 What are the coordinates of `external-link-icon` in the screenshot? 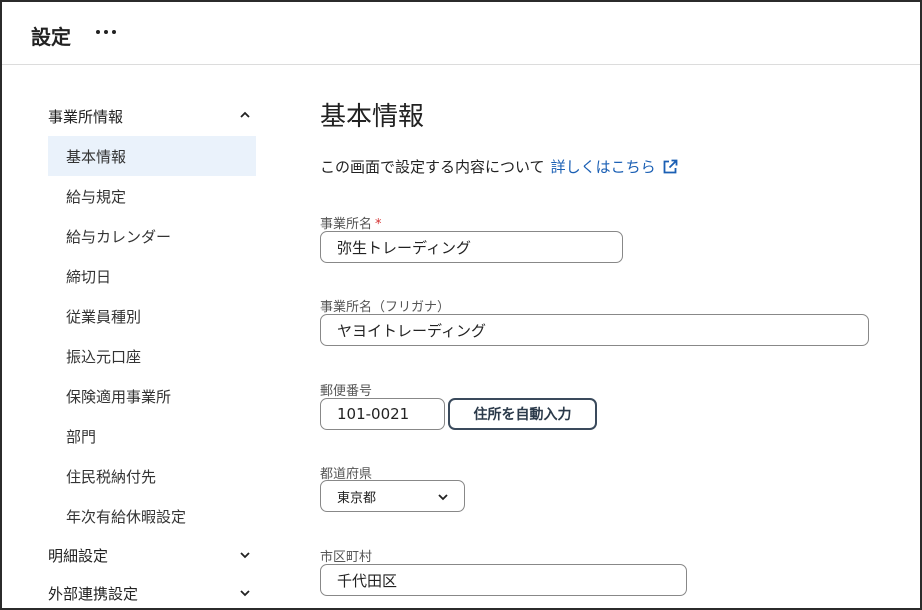 It's located at (670, 166).